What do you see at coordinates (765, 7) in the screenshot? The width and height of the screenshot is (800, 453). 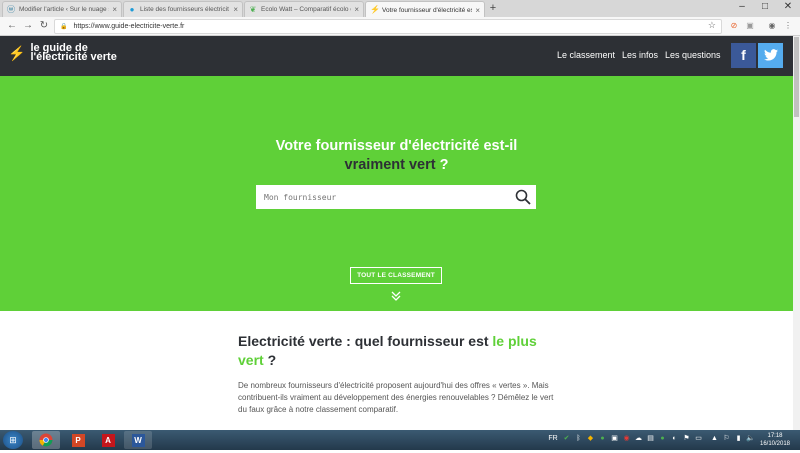 I see `maximize-button: □` at bounding box center [765, 7].